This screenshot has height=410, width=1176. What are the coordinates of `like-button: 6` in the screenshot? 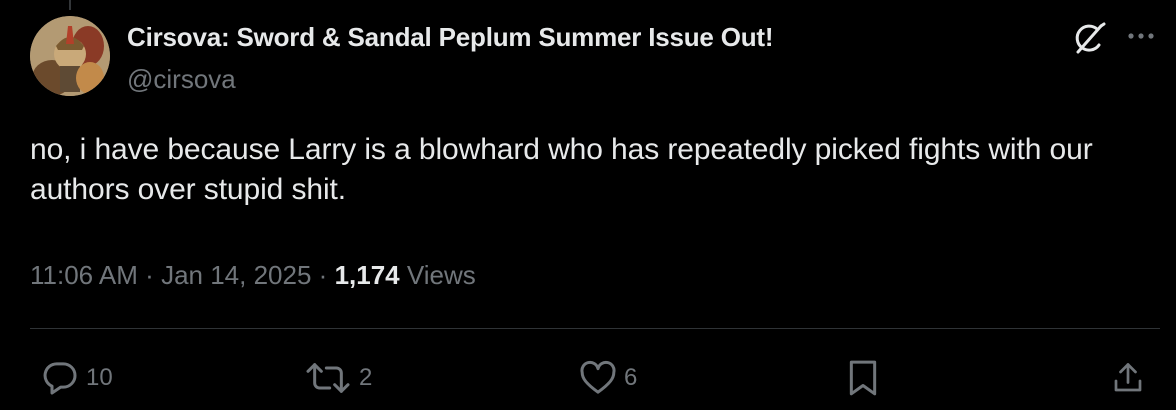 It's located at (607, 378).